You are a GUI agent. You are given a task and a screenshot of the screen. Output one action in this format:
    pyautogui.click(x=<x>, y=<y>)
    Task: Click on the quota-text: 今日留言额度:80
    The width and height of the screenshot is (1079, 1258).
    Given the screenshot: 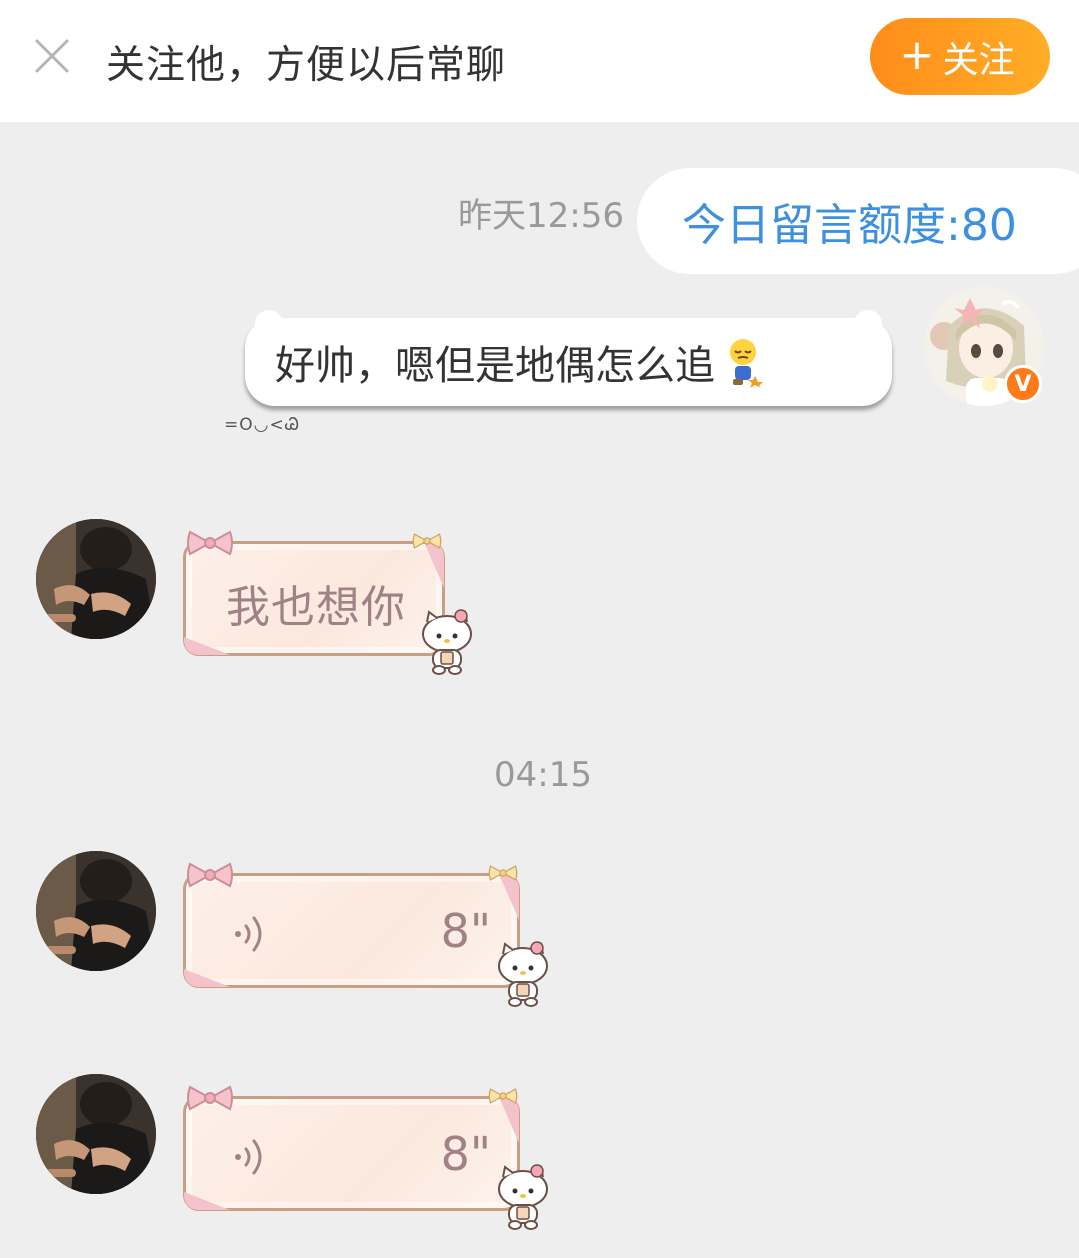 What is the action you would take?
    pyautogui.click(x=849, y=225)
    